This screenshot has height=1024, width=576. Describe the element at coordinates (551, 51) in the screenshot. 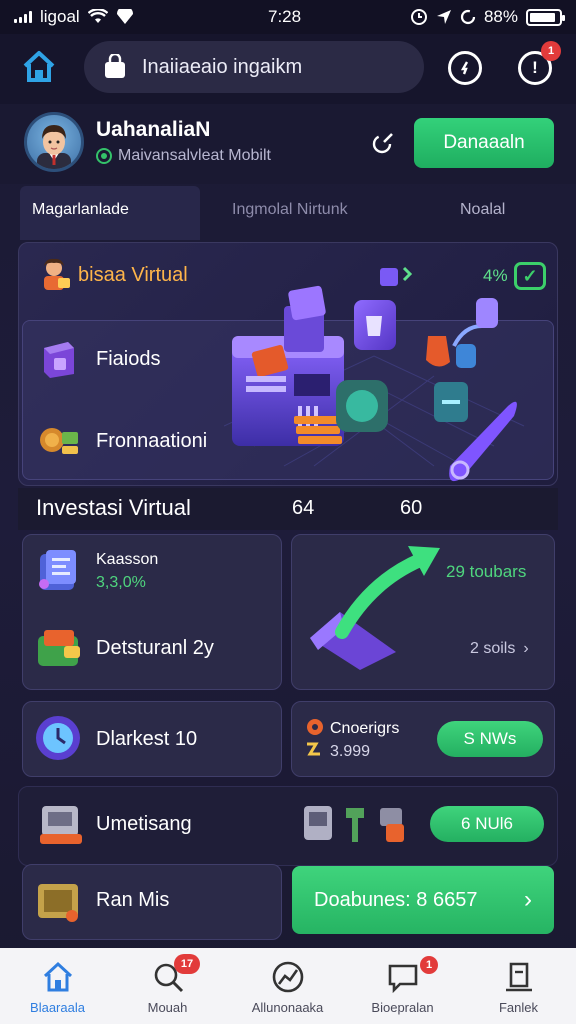

I see `notification-badge: 1` at that location.